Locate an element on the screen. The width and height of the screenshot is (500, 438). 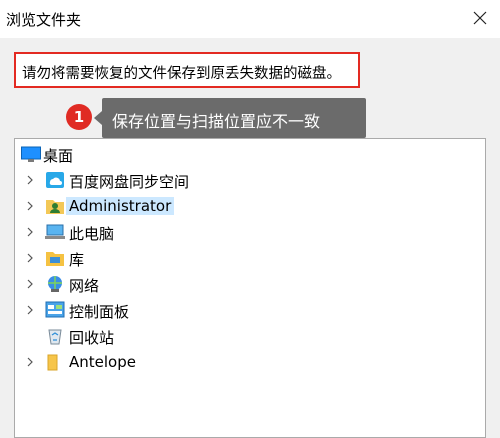
callout-tooltip: 保存位置与扫描位置应不一致 is located at coordinates (230, 118).